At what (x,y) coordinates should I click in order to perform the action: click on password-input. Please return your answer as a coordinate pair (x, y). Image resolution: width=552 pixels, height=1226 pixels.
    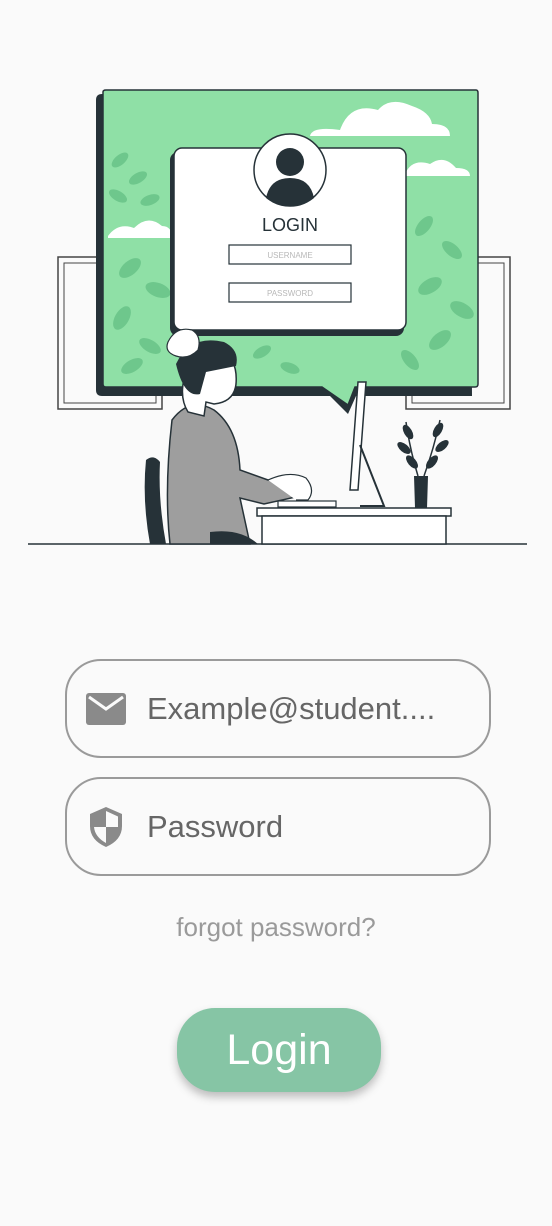
    Looking at the image, I should click on (297, 826).